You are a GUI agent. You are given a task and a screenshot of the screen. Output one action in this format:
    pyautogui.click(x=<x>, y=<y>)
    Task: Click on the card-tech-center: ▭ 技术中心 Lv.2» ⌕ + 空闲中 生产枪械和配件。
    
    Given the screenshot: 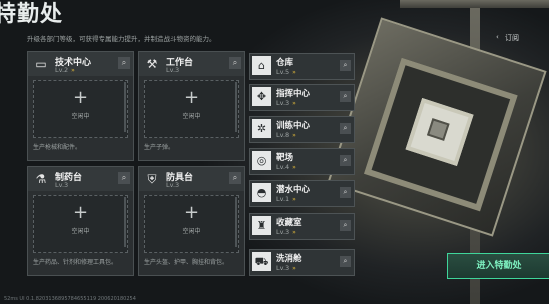 What is the action you would take?
    pyautogui.click(x=80, y=106)
    